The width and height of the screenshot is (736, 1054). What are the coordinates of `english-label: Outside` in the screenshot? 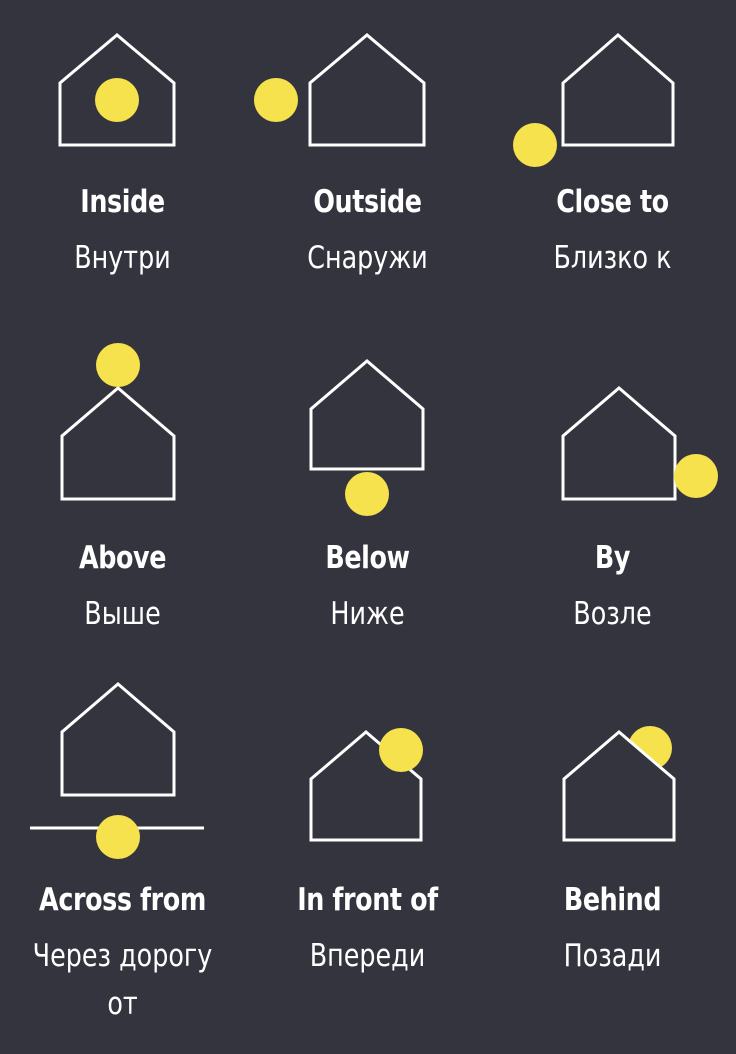 It's located at (367, 202).